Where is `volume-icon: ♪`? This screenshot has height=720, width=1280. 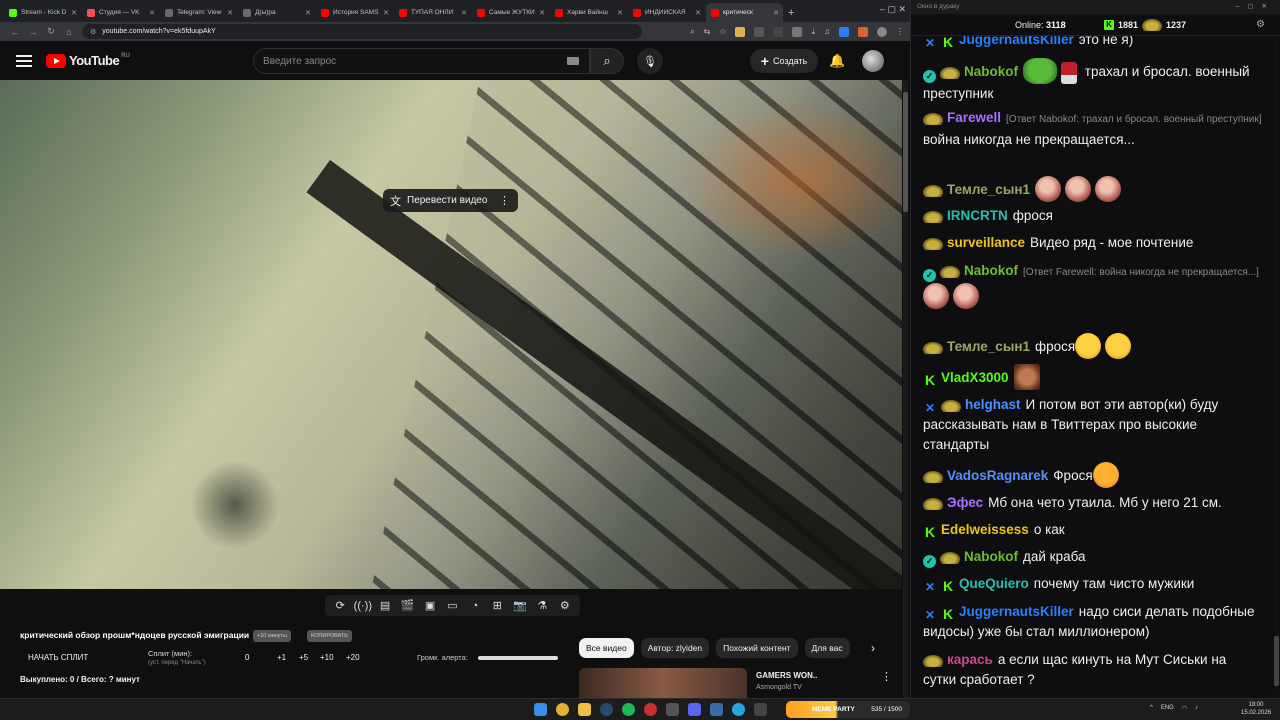 volume-icon: ♪ is located at coordinates (1196, 708).